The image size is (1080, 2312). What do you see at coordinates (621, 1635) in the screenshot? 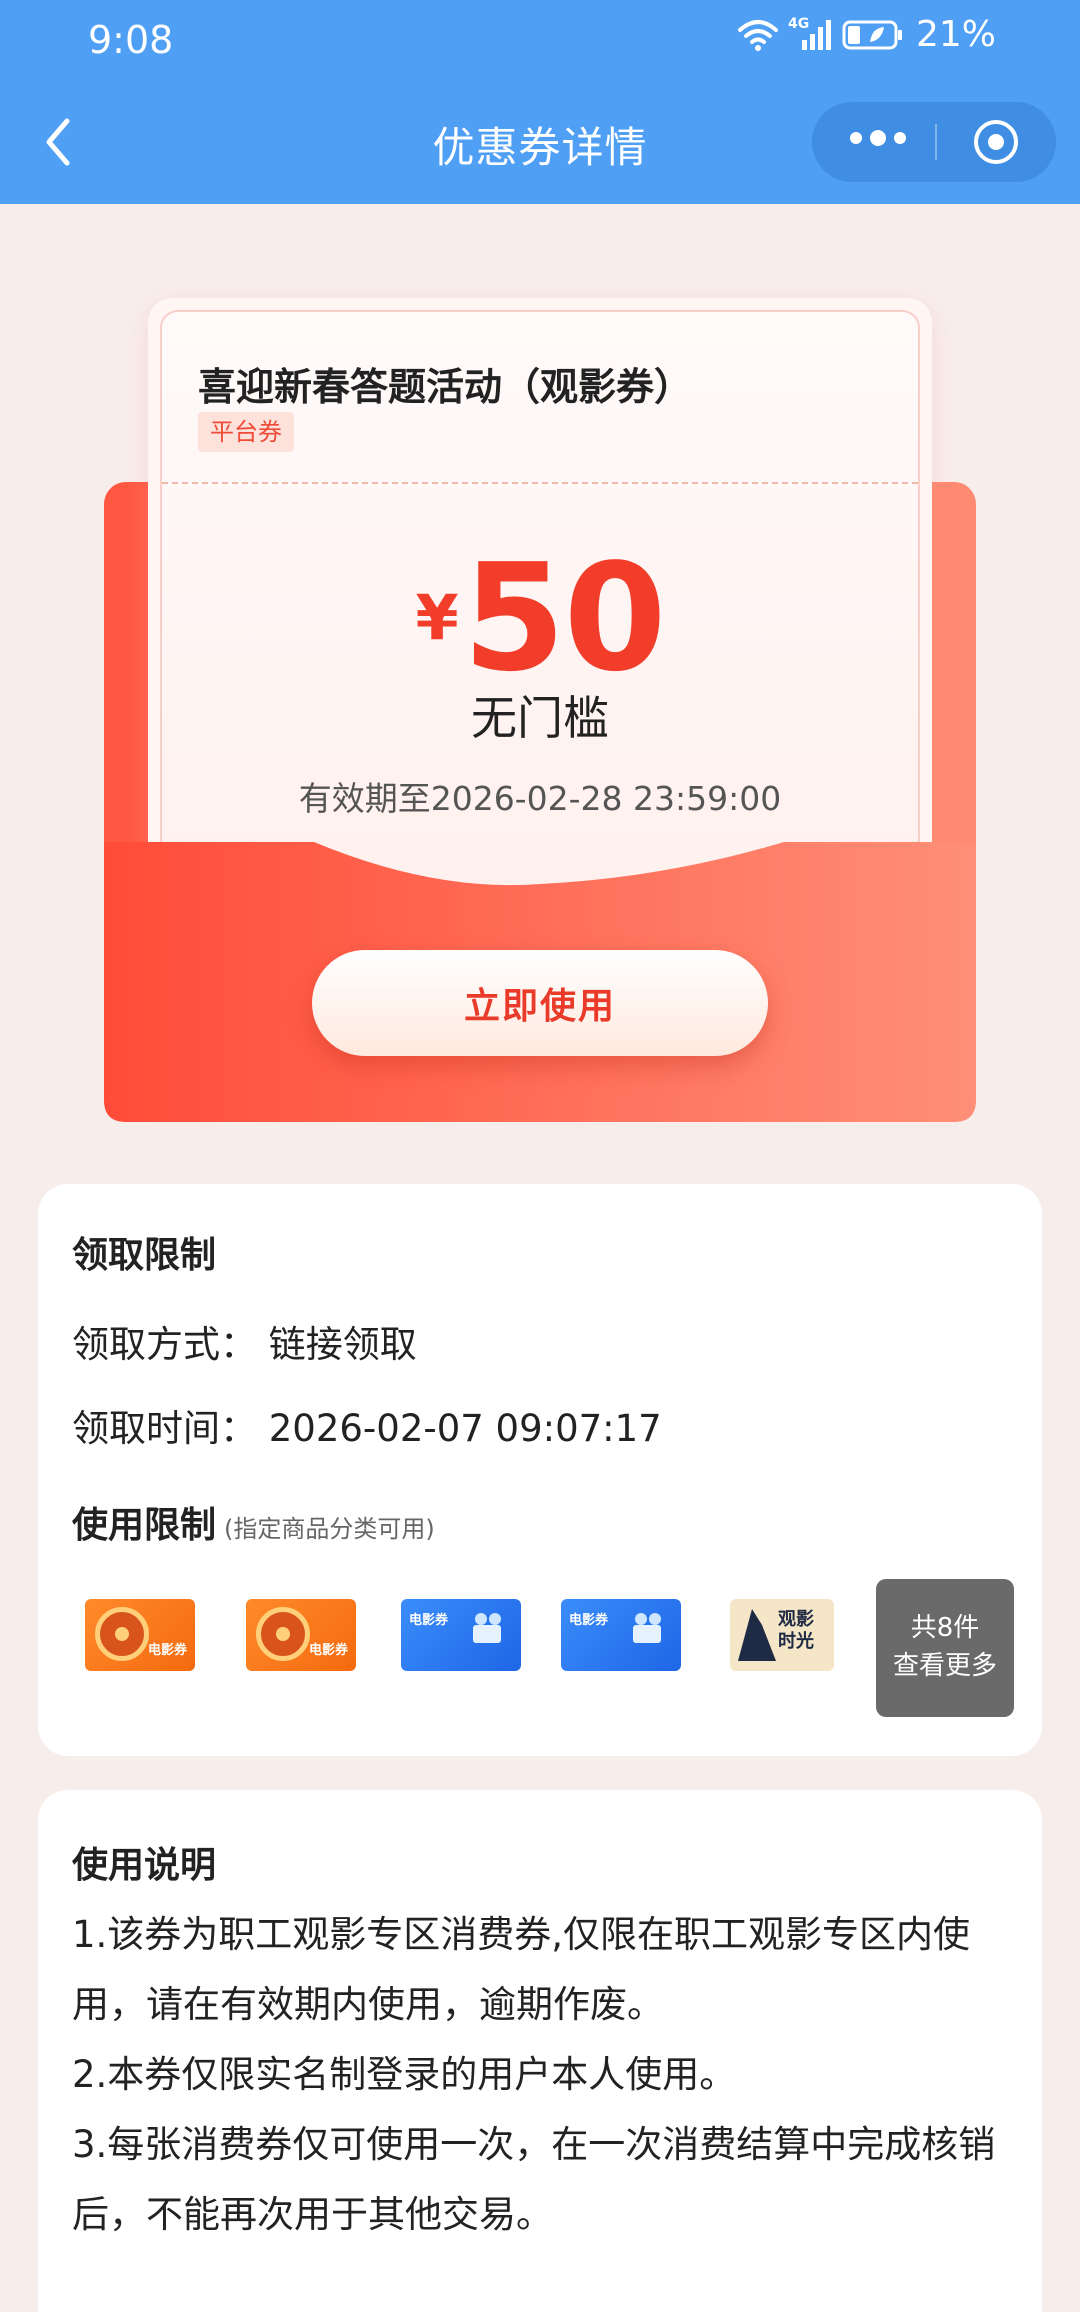
I see `product-thumb-4: 电影券` at bounding box center [621, 1635].